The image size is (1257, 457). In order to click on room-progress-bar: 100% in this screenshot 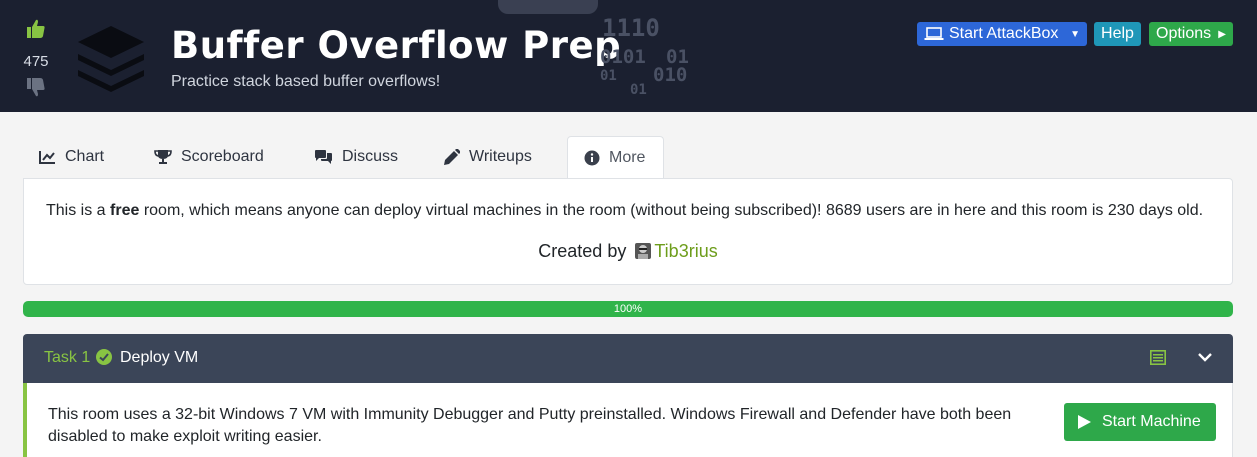, I will do `click(628, 309)`.